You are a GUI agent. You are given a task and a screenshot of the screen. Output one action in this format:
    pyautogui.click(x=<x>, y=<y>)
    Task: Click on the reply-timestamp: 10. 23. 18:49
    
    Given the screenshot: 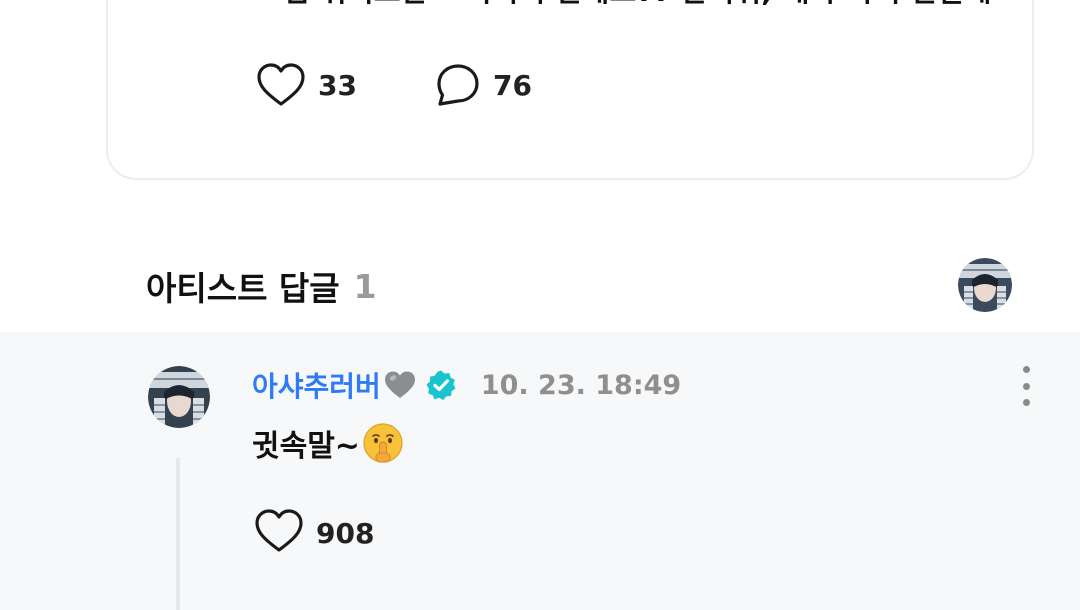 What is the action you would take?
    pyautogui.click(x=581, y=385)
    